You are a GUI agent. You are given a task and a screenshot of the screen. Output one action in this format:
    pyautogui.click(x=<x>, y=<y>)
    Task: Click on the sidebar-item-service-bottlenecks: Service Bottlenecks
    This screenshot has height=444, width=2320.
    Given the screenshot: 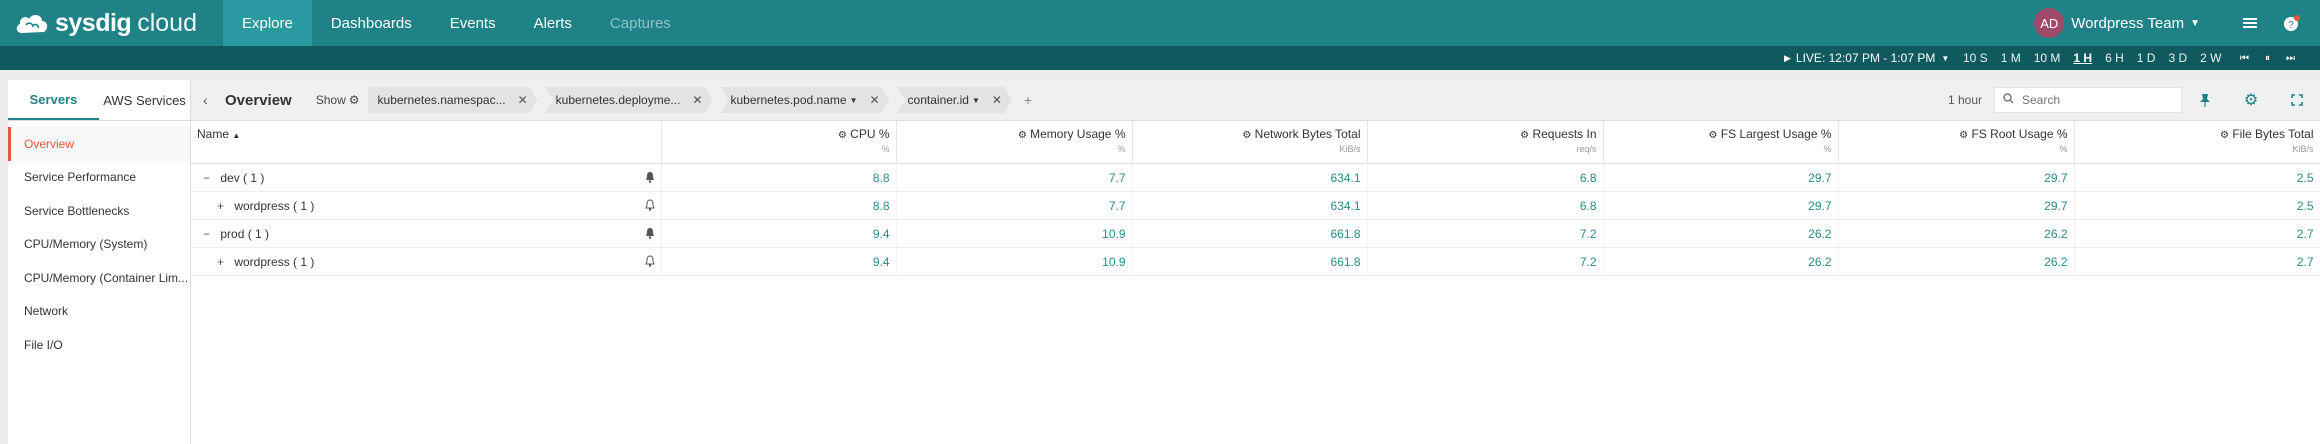 What is the action you would take?
    pyautogui.click(x=99, y=211)
    